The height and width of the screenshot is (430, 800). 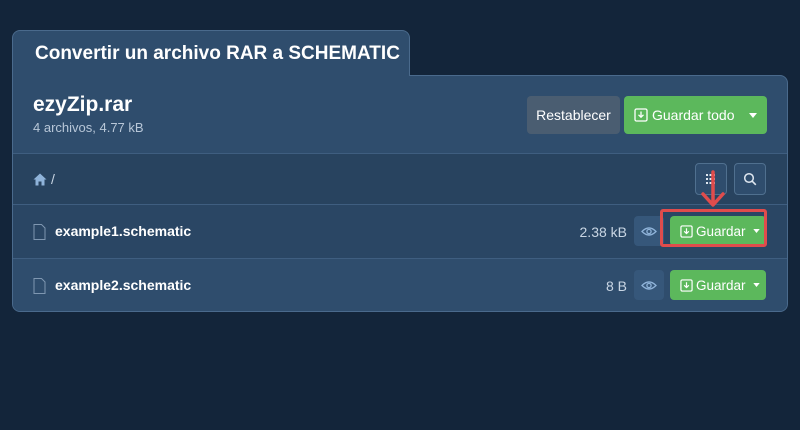 I want to click on search-icon, so click(x=750, y=179).